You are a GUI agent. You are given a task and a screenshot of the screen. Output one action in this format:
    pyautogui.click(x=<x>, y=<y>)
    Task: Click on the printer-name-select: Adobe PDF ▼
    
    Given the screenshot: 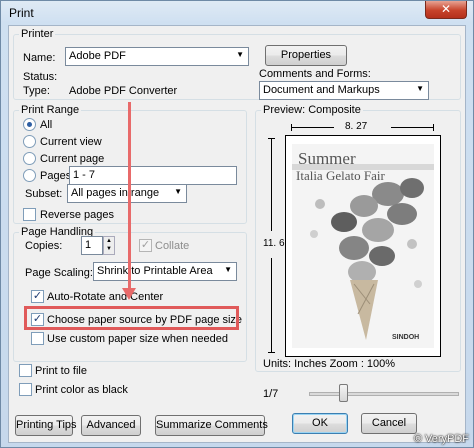 What is the action you would take?
    pyautogui.click(x=157, y=56)
    